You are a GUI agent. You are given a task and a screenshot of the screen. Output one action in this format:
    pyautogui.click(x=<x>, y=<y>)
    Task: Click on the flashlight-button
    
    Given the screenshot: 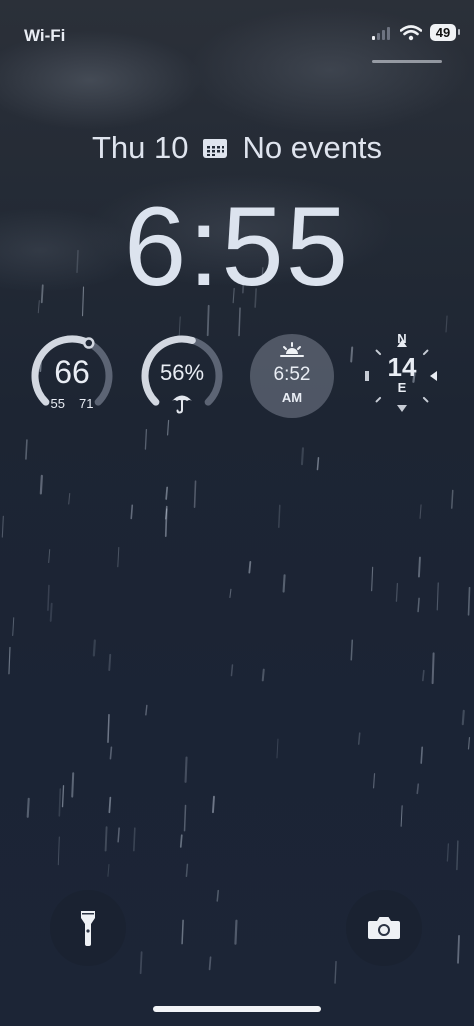 What is the action you would take?
    pyautogui.click(x=88, y=928)
    